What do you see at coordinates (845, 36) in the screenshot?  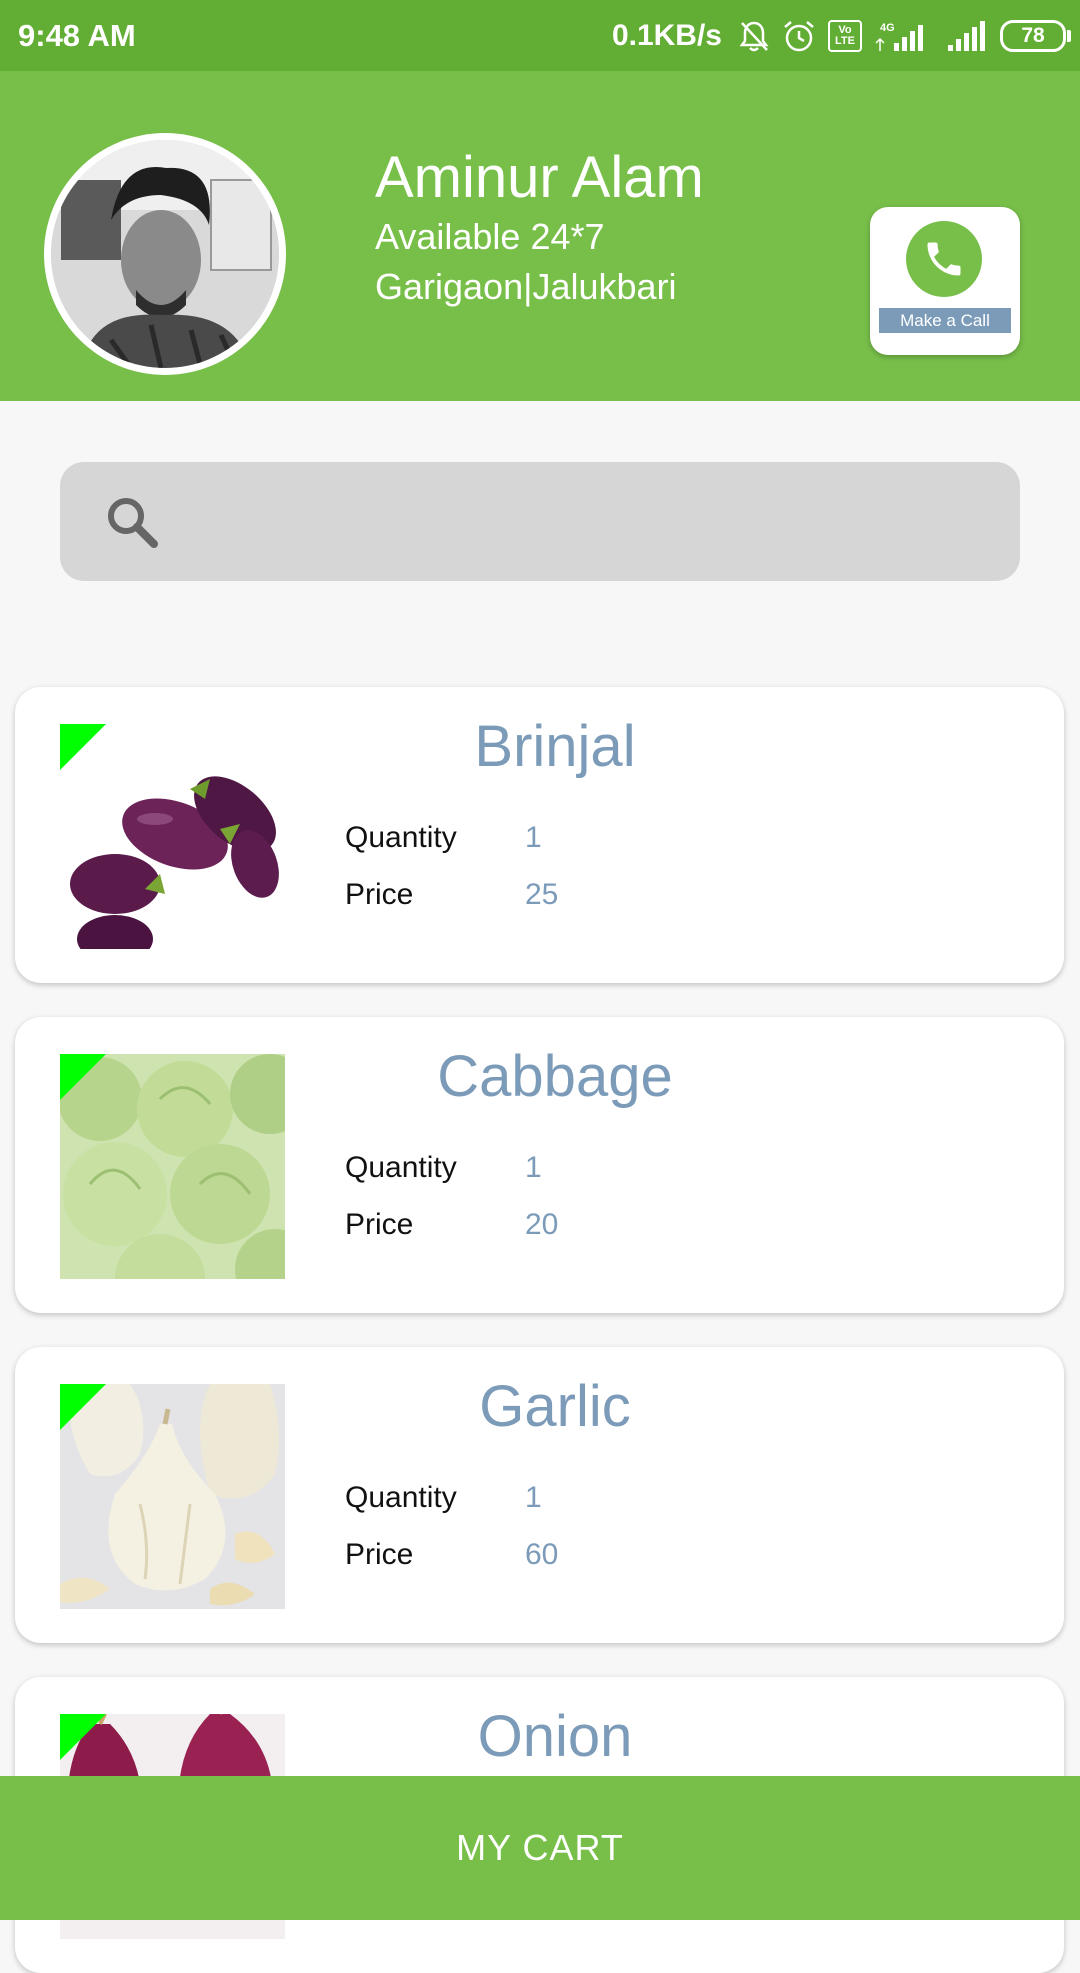 I see `volte-icon: Vo LTE` at bounding box center [845, 36].